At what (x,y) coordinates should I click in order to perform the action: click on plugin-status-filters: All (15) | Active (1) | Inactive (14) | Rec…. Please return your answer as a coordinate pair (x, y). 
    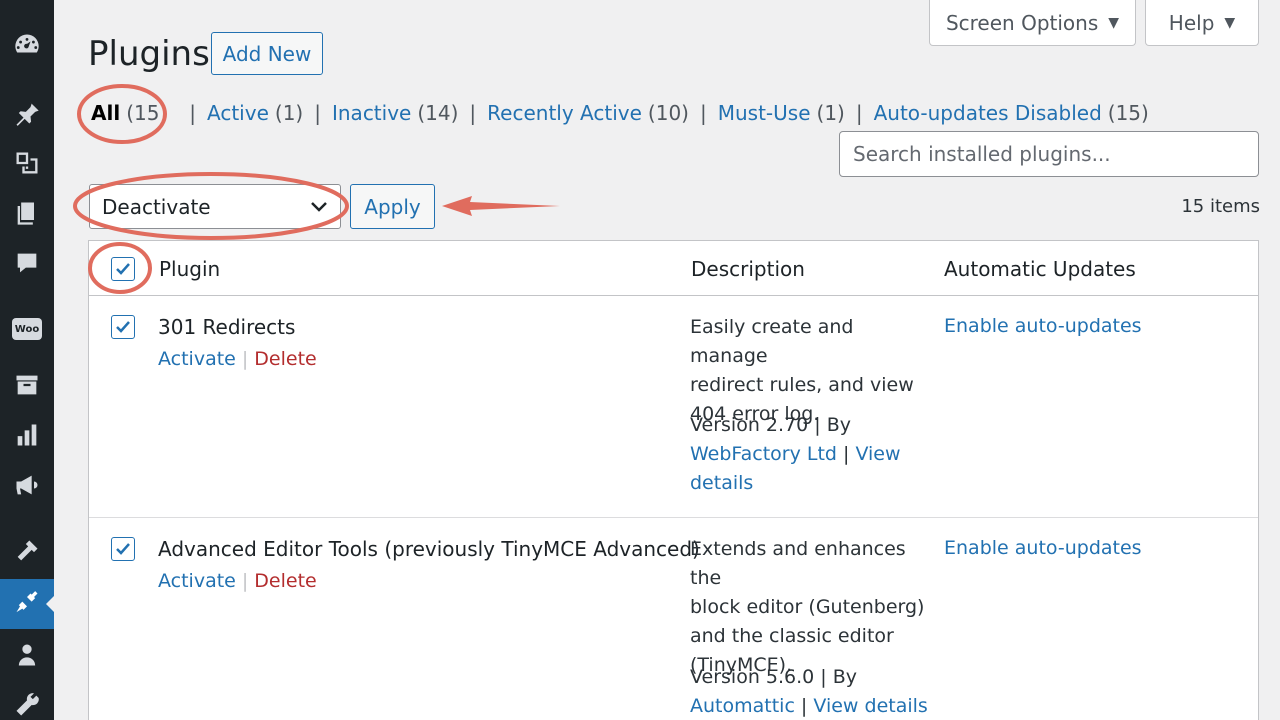
    Looking at the image, I should click on (620, 113).